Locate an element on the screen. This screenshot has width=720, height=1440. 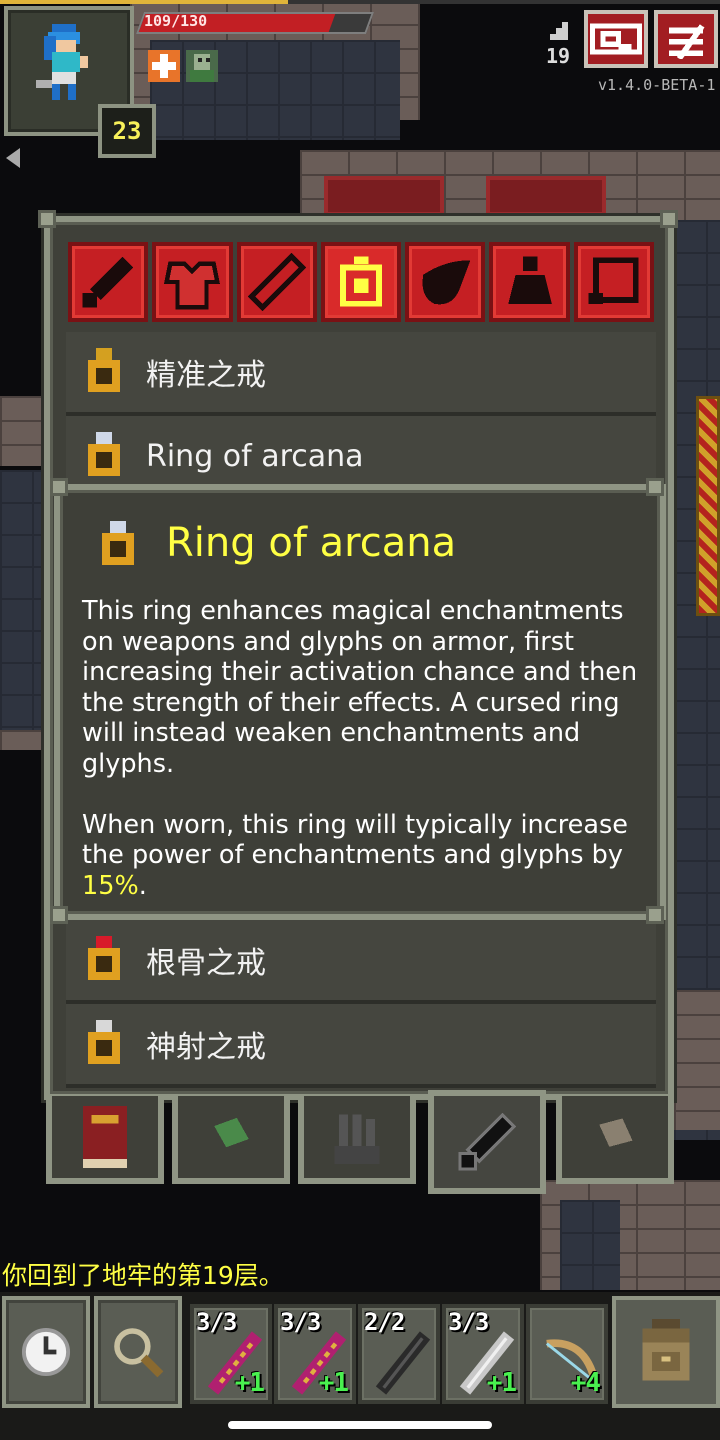
wand-dark-icon is located at coordinates (403, 1363).